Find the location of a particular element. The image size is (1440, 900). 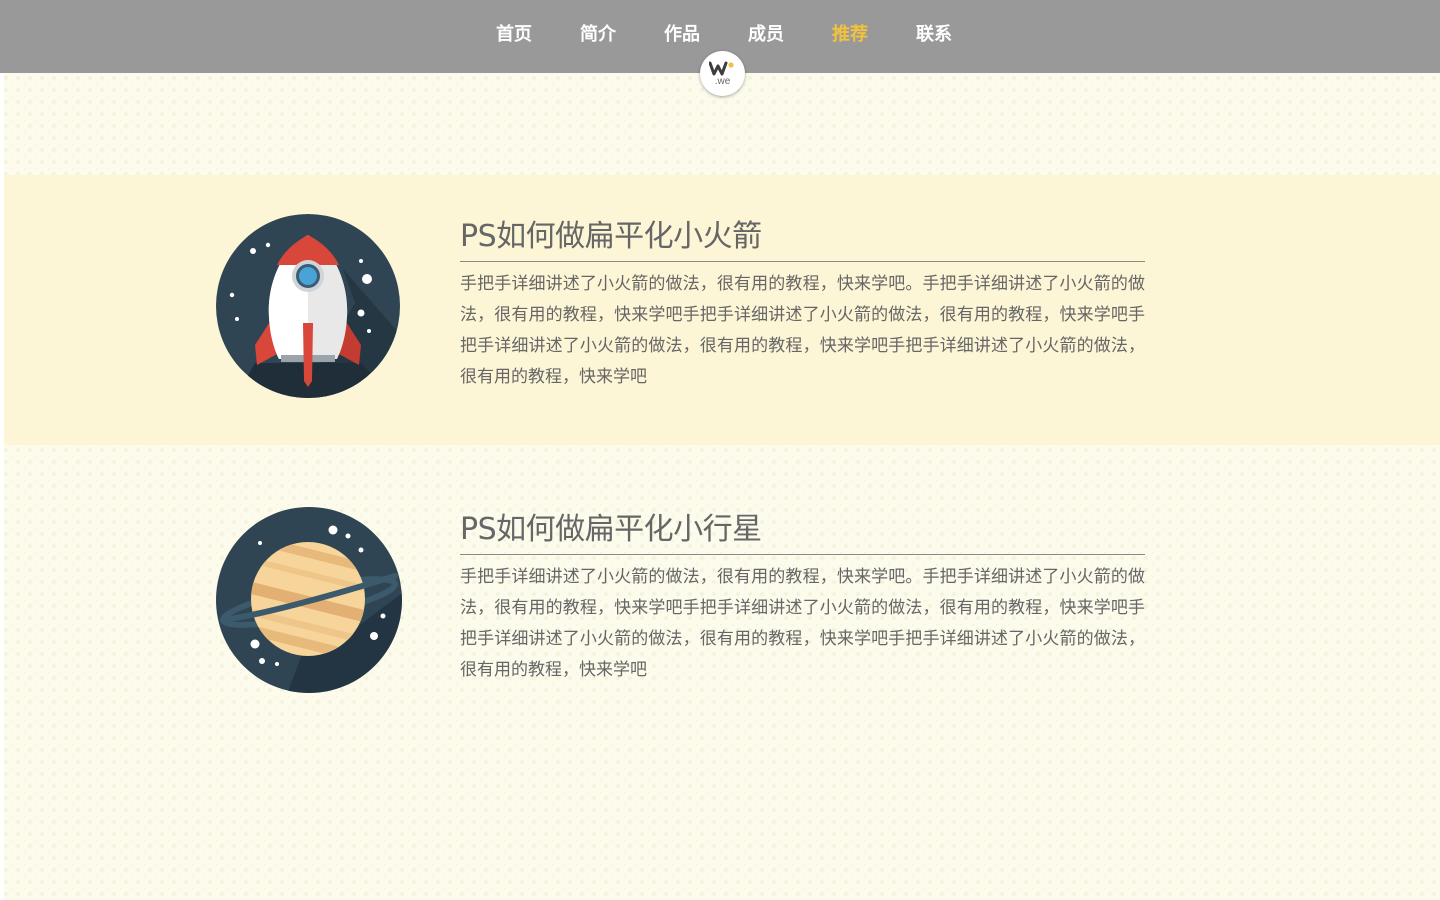

logo-text: .we is located at coordinates (722, 81).